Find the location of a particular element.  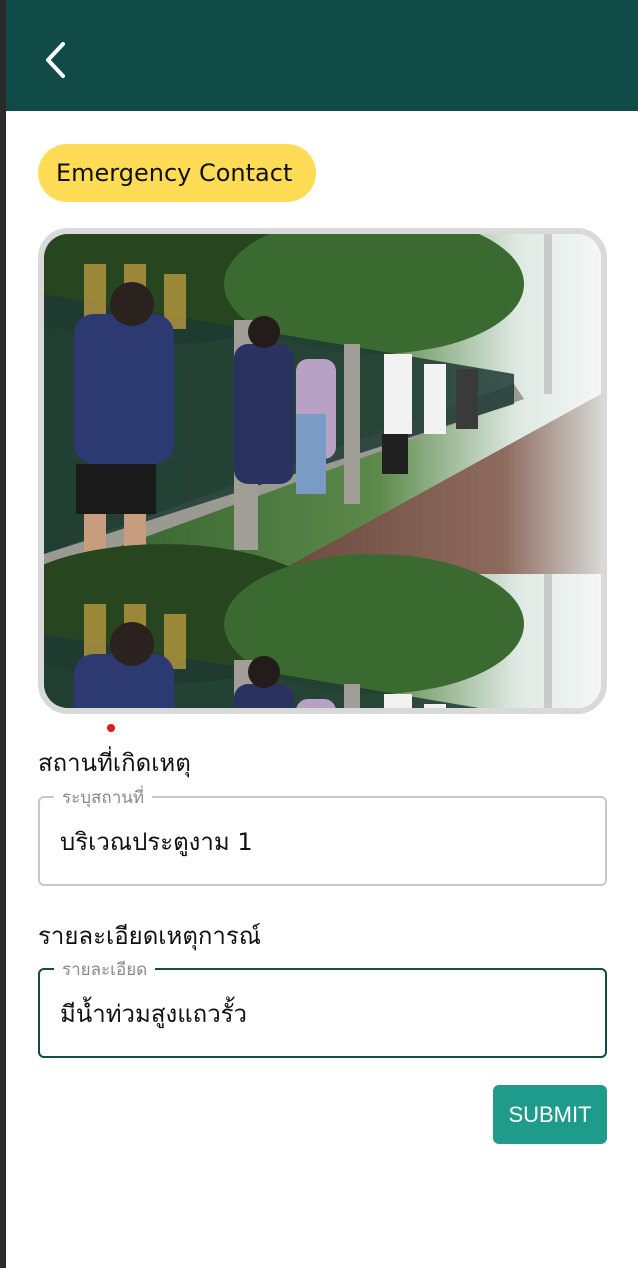

submit-button: SUBMIT is located at coordinates (550, 1114).